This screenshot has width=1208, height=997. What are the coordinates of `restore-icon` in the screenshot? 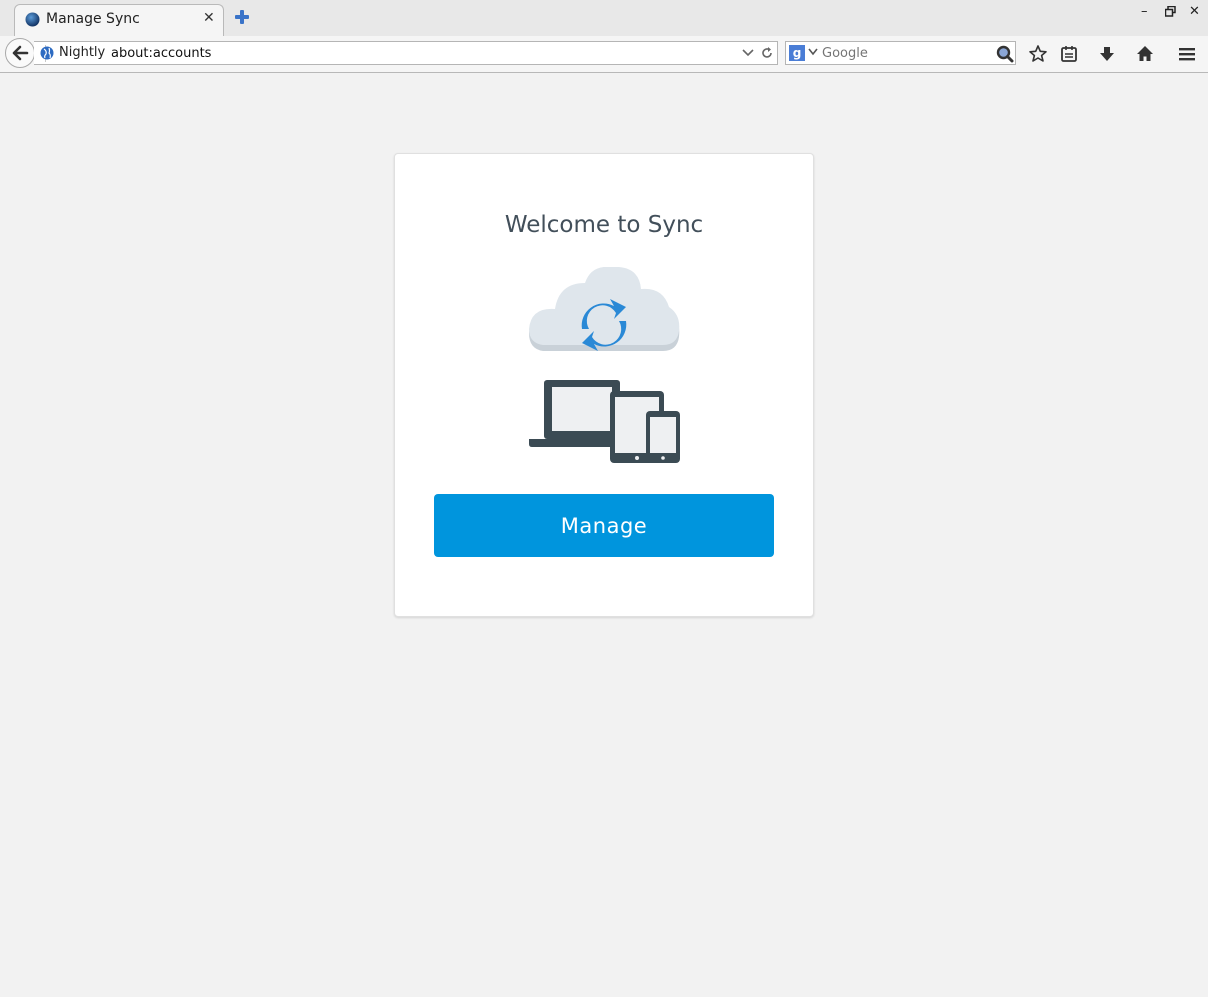 It's located at (1170, 11).